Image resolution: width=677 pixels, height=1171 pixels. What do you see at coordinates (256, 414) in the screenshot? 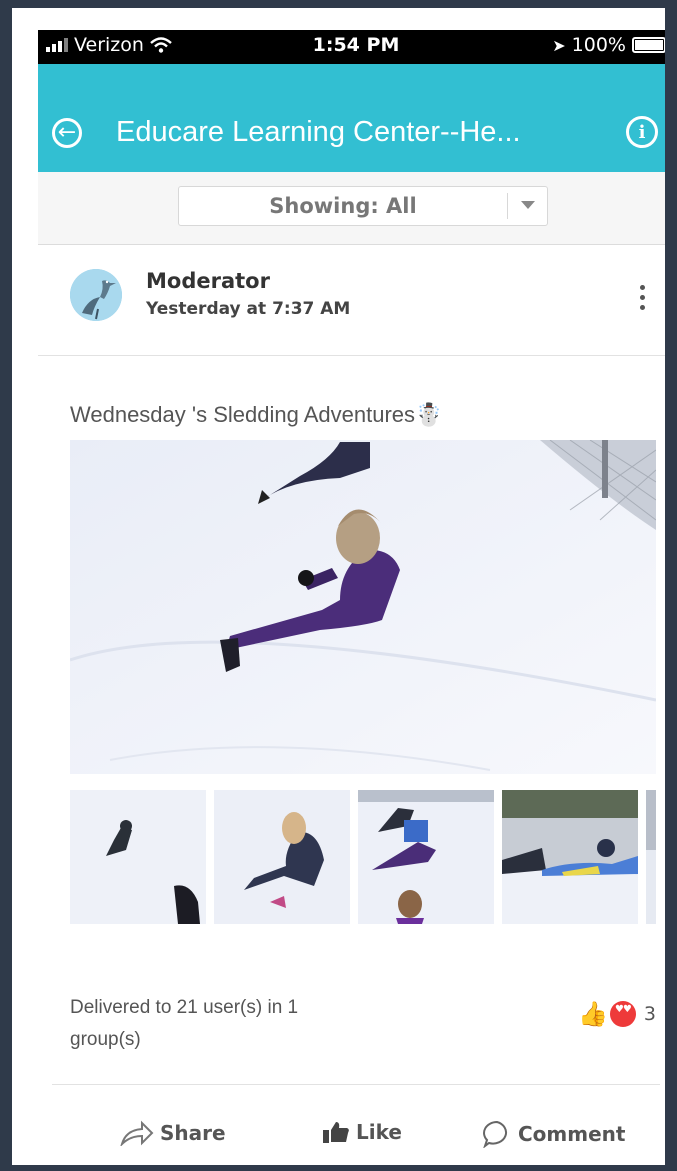
I see `post-title: Wednesday 's Sledding Adventures☃️` at bounding box center [256, 414].